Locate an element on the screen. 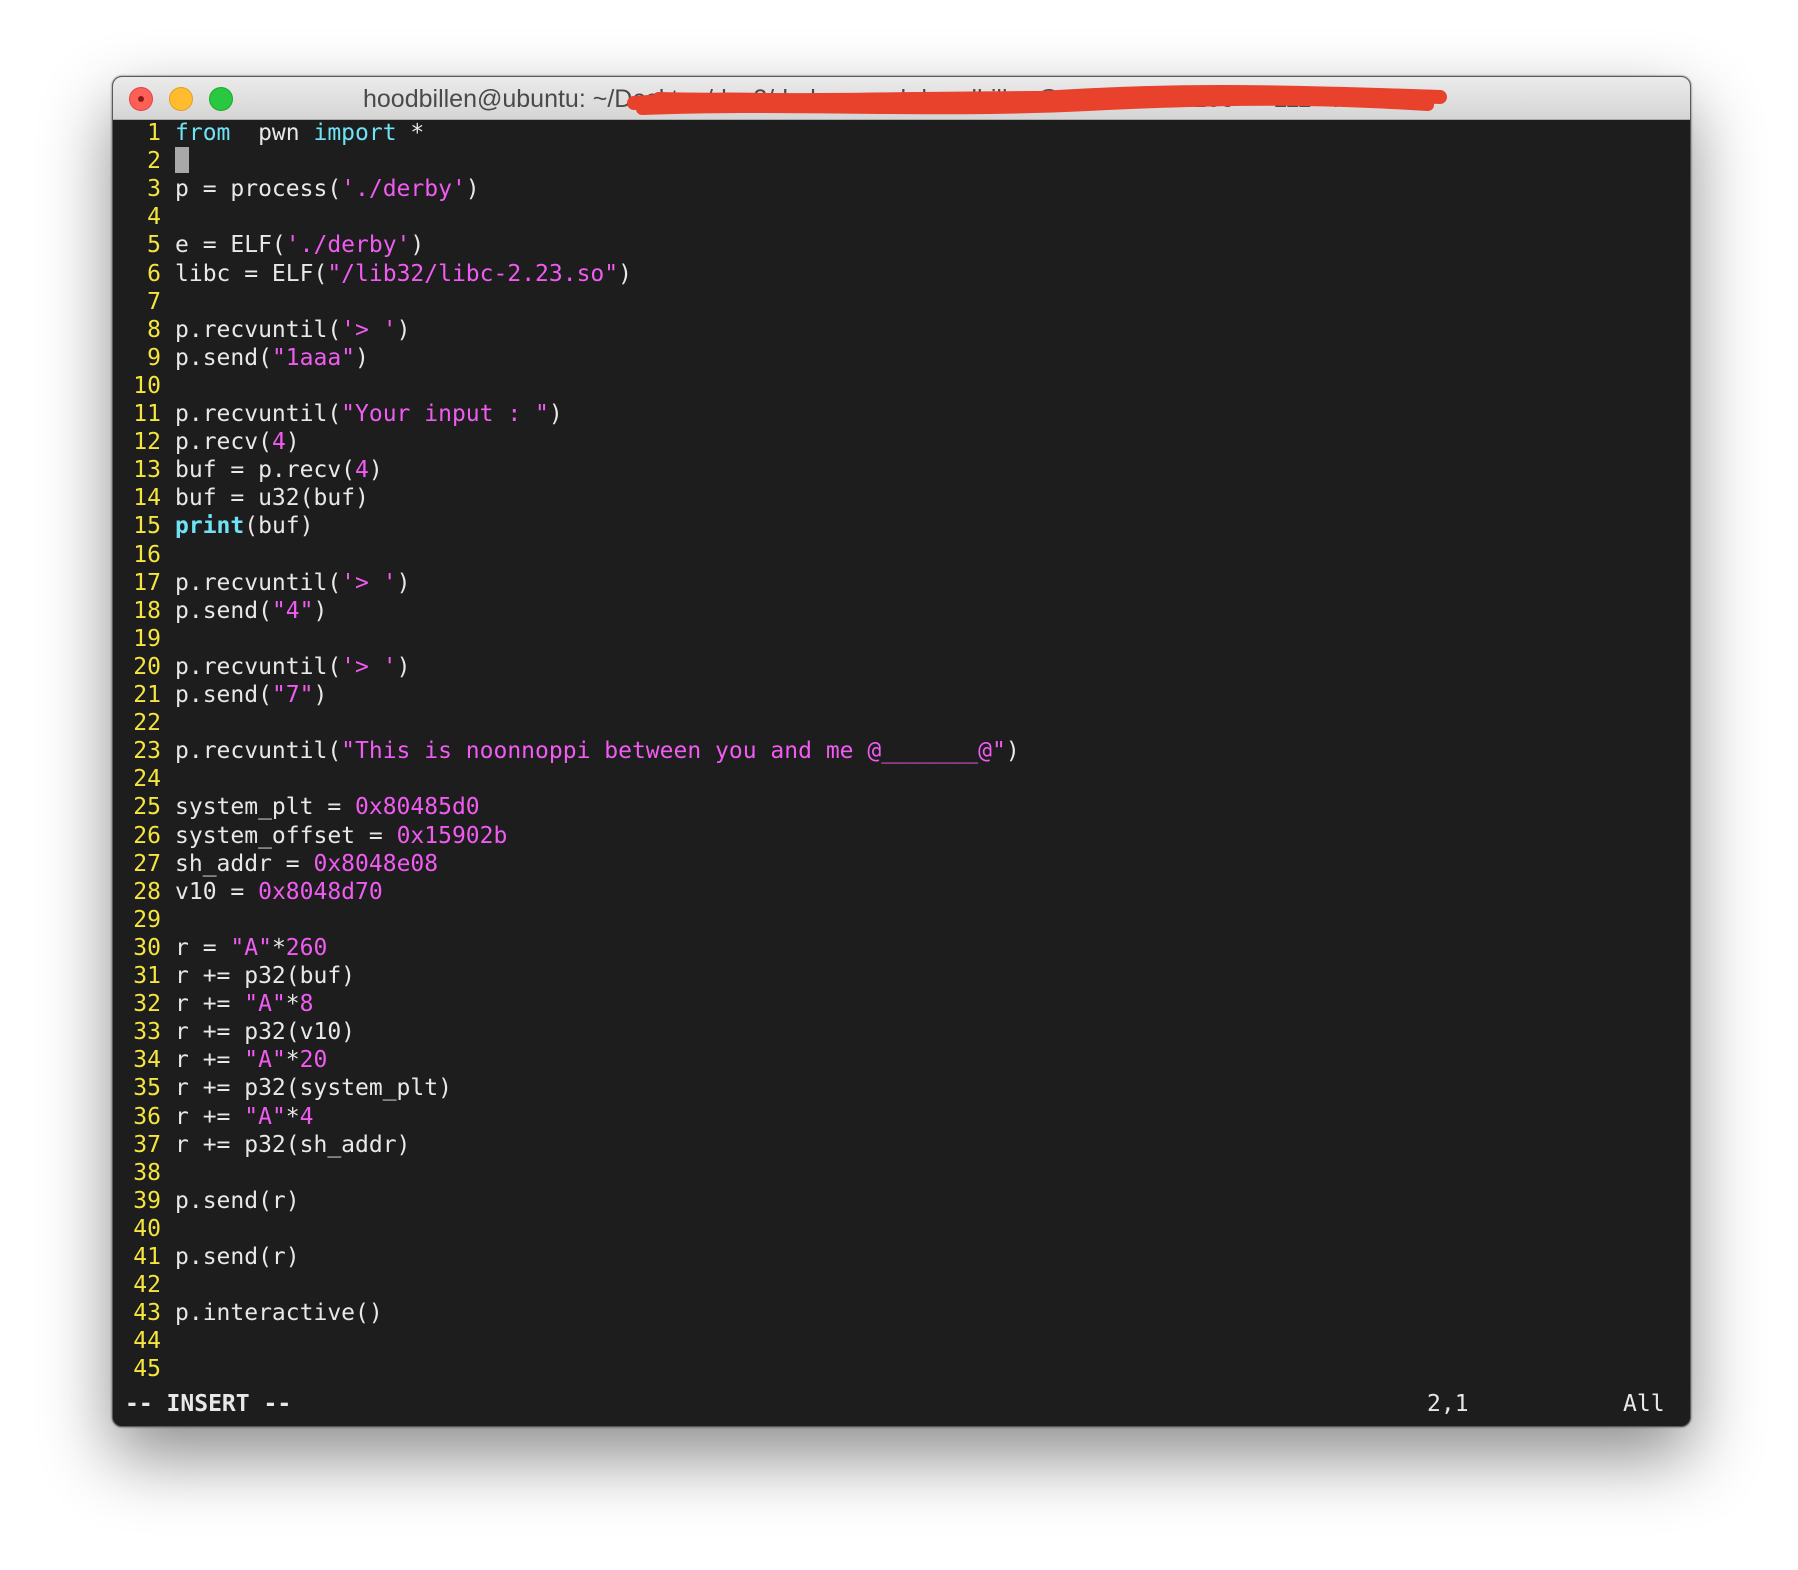 This screenshot has width=1798, height=1570. code-token: './derby' is located at coordinates (348, 245).